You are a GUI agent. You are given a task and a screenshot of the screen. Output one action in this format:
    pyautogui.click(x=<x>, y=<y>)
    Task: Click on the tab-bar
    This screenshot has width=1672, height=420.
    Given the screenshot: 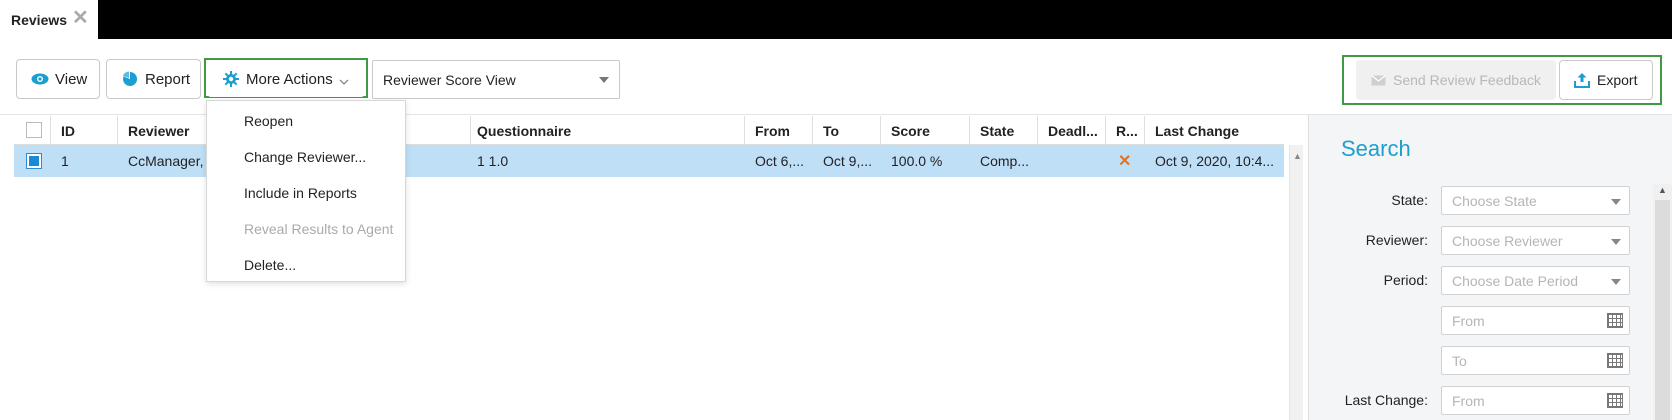 What is the action you would take?
    pyautogui.click(x=836, y=19)
    